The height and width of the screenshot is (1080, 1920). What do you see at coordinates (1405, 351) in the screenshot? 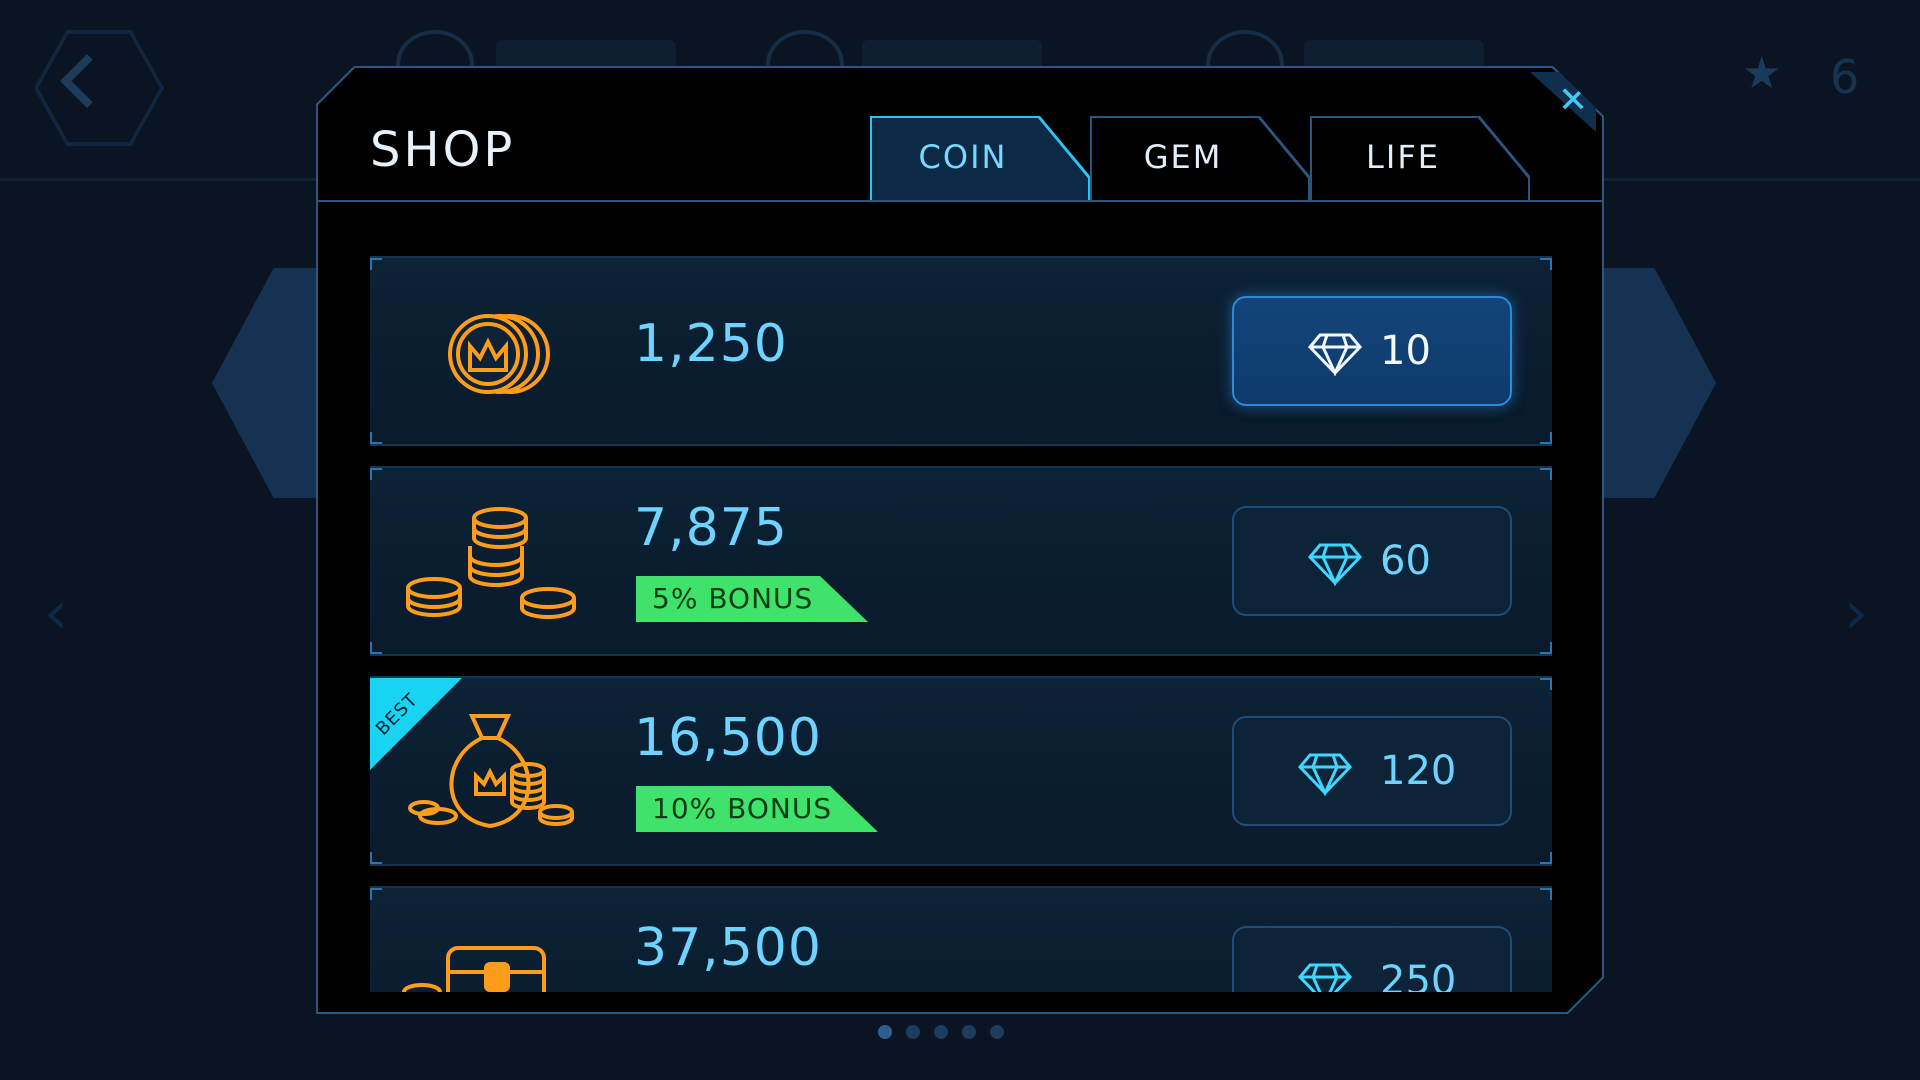
I see `price-label: 10` at bounding box center [1405, 351].